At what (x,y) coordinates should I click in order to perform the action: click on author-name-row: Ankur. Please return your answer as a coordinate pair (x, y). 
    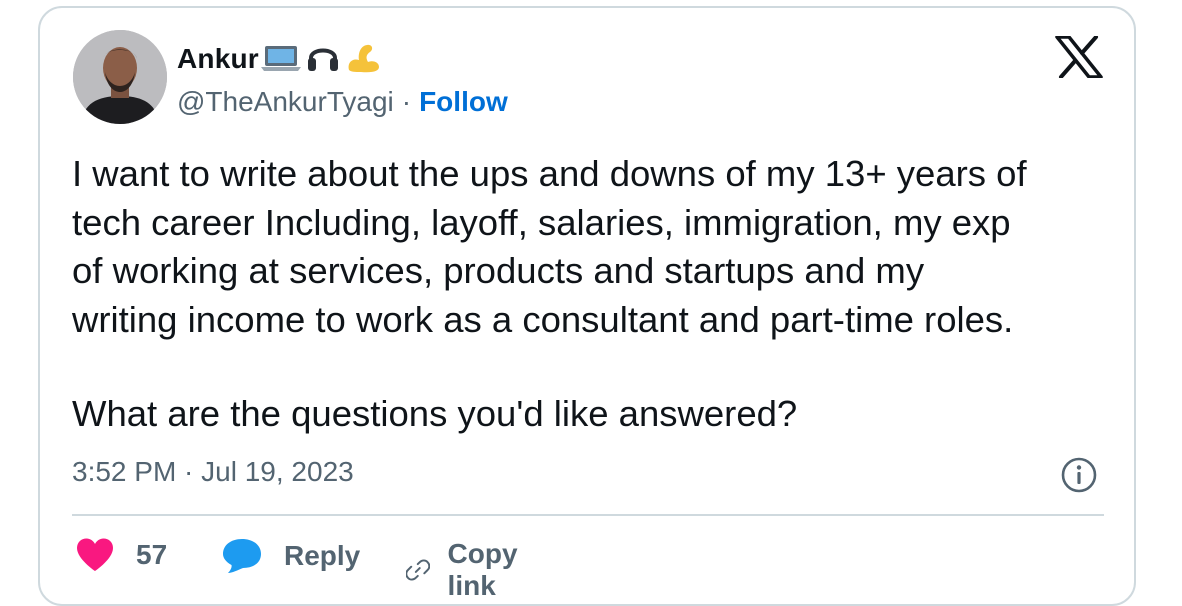
    Looking at the image, I should click on (280, 59).